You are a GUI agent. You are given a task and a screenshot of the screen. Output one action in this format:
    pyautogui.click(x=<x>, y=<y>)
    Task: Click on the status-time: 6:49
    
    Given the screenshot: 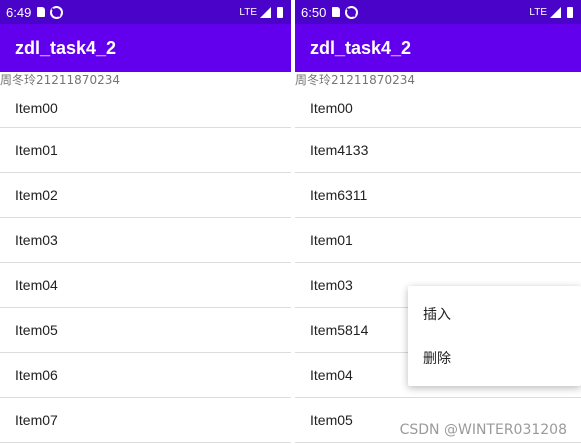 What is the action you would take?
    pyautogui.click(x=19, y=12)
    